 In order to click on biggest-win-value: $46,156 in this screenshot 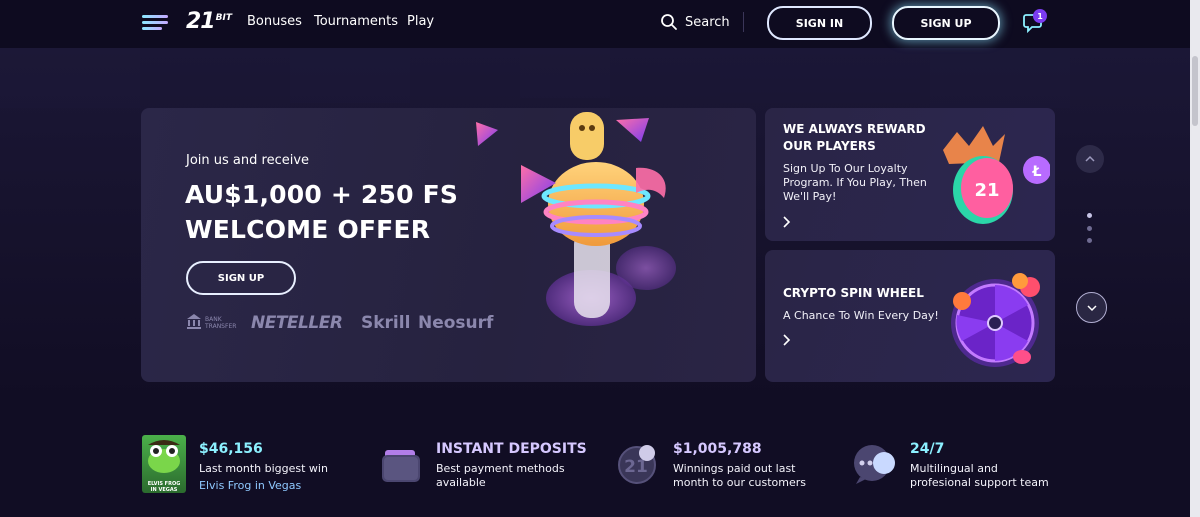, I will do `click(231, 449)`.